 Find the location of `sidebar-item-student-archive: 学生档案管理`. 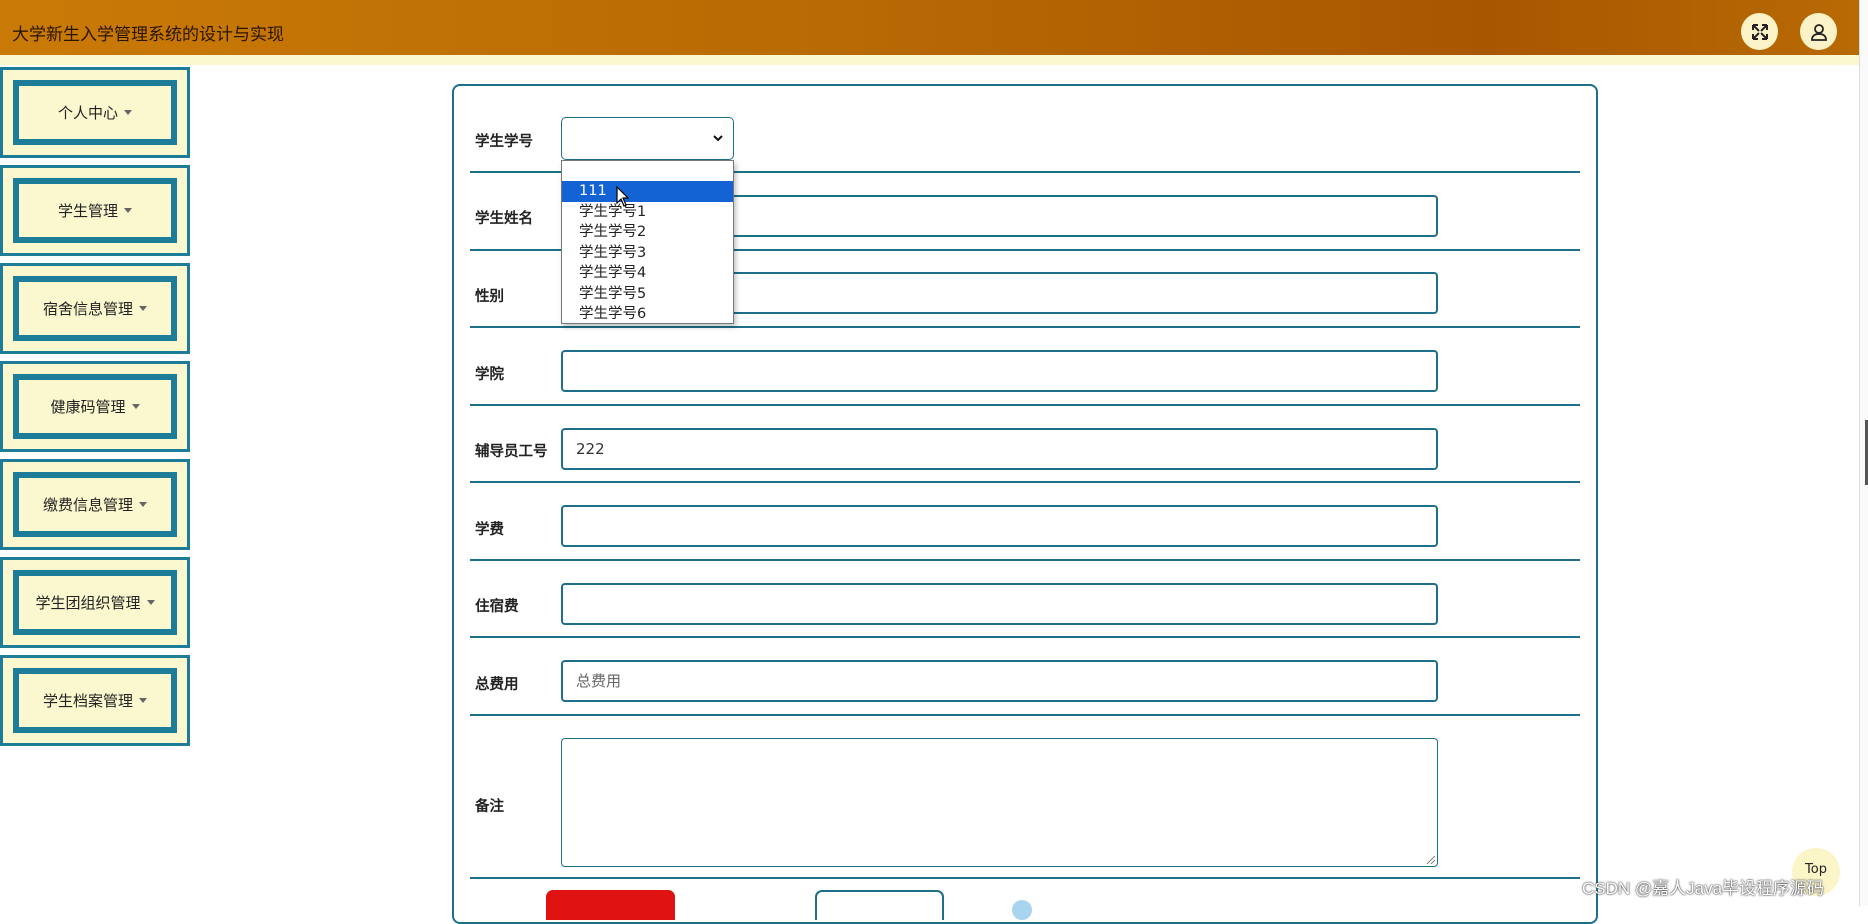

sidebar-item-student-archive: 学生档案管理 is located at coordinates (95, 700).